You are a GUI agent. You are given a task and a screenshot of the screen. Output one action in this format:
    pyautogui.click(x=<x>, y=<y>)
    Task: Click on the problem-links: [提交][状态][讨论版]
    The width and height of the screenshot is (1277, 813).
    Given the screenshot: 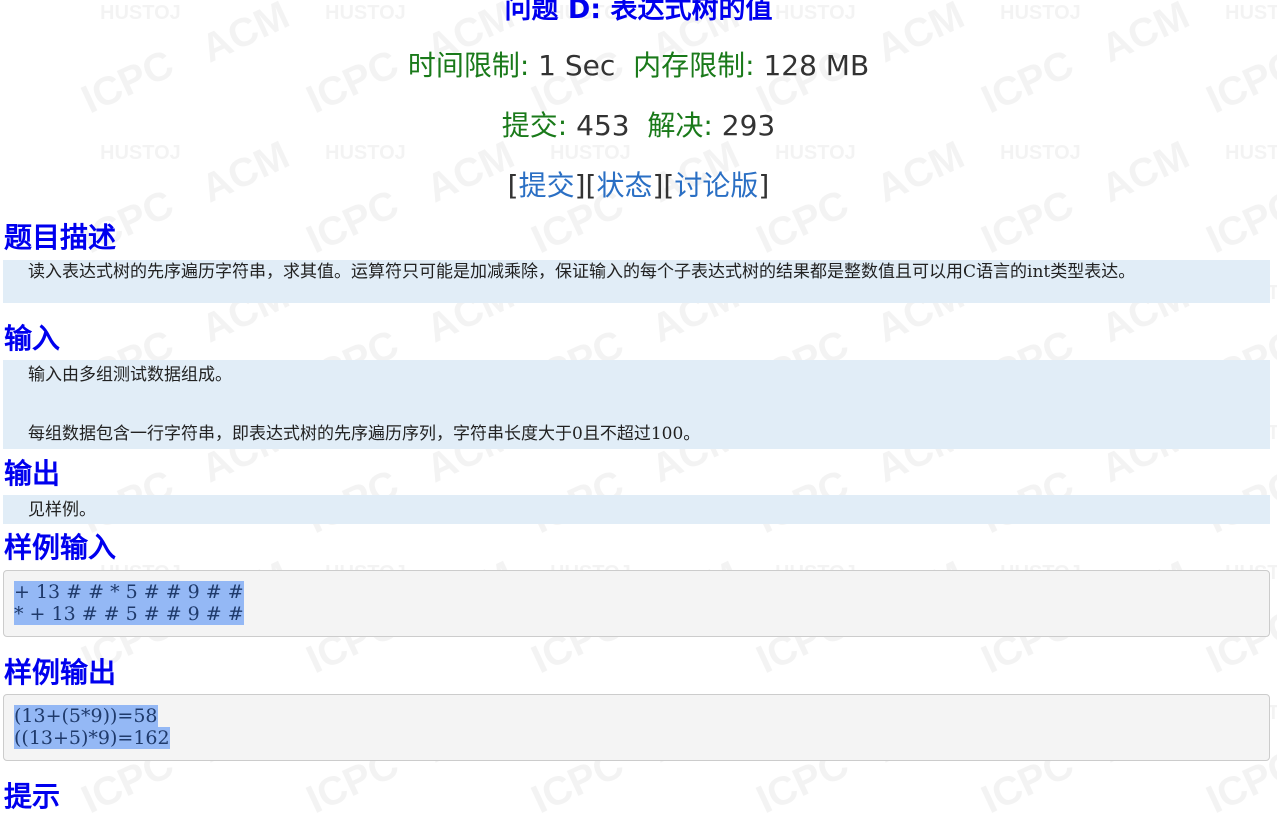 What is the action you would take?
    pyautogui.click(x=638, y=185)
    